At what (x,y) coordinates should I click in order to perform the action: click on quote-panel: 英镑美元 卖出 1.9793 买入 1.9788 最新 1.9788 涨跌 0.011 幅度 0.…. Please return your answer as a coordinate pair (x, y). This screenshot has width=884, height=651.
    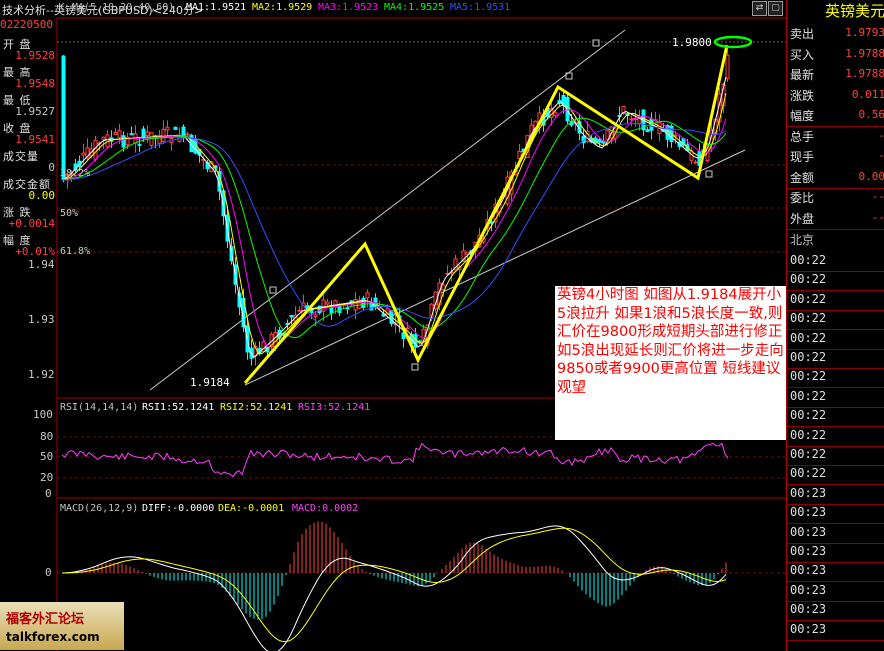
    Looking at the image, I should click on (835, 325).